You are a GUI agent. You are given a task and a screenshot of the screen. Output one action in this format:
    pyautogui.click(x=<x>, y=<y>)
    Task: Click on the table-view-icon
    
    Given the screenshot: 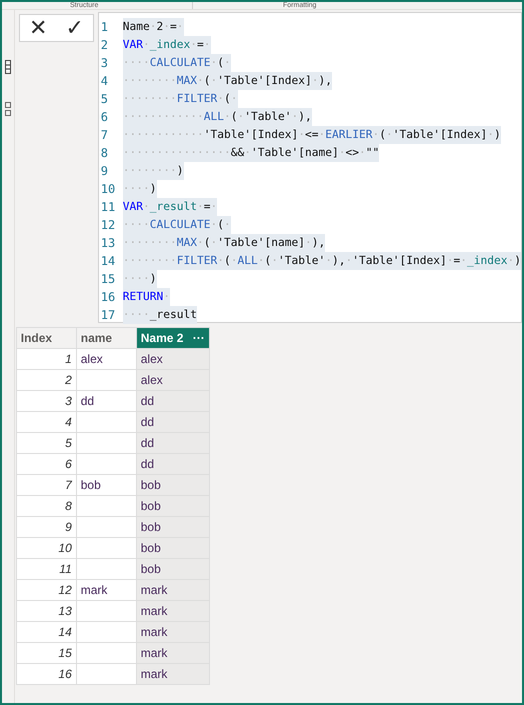 What is the action you would take?
    pyautogui.click(x=7, y=67)
    